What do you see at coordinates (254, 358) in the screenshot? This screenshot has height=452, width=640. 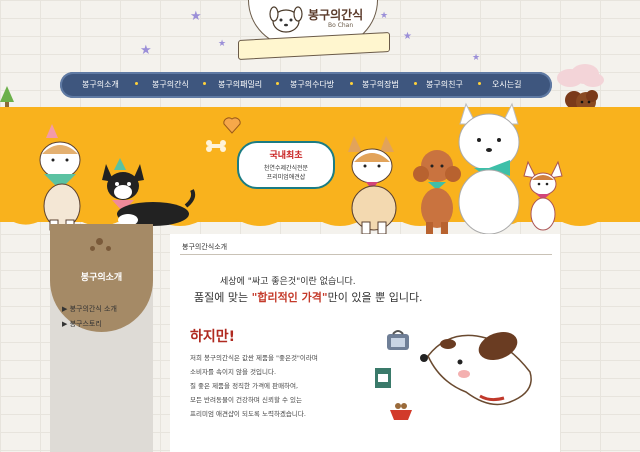 I see `paragraph-line: 저희 봉구의간식은 값싼 제품을 "좋은것"이라며` at bounding box center [254, 358].